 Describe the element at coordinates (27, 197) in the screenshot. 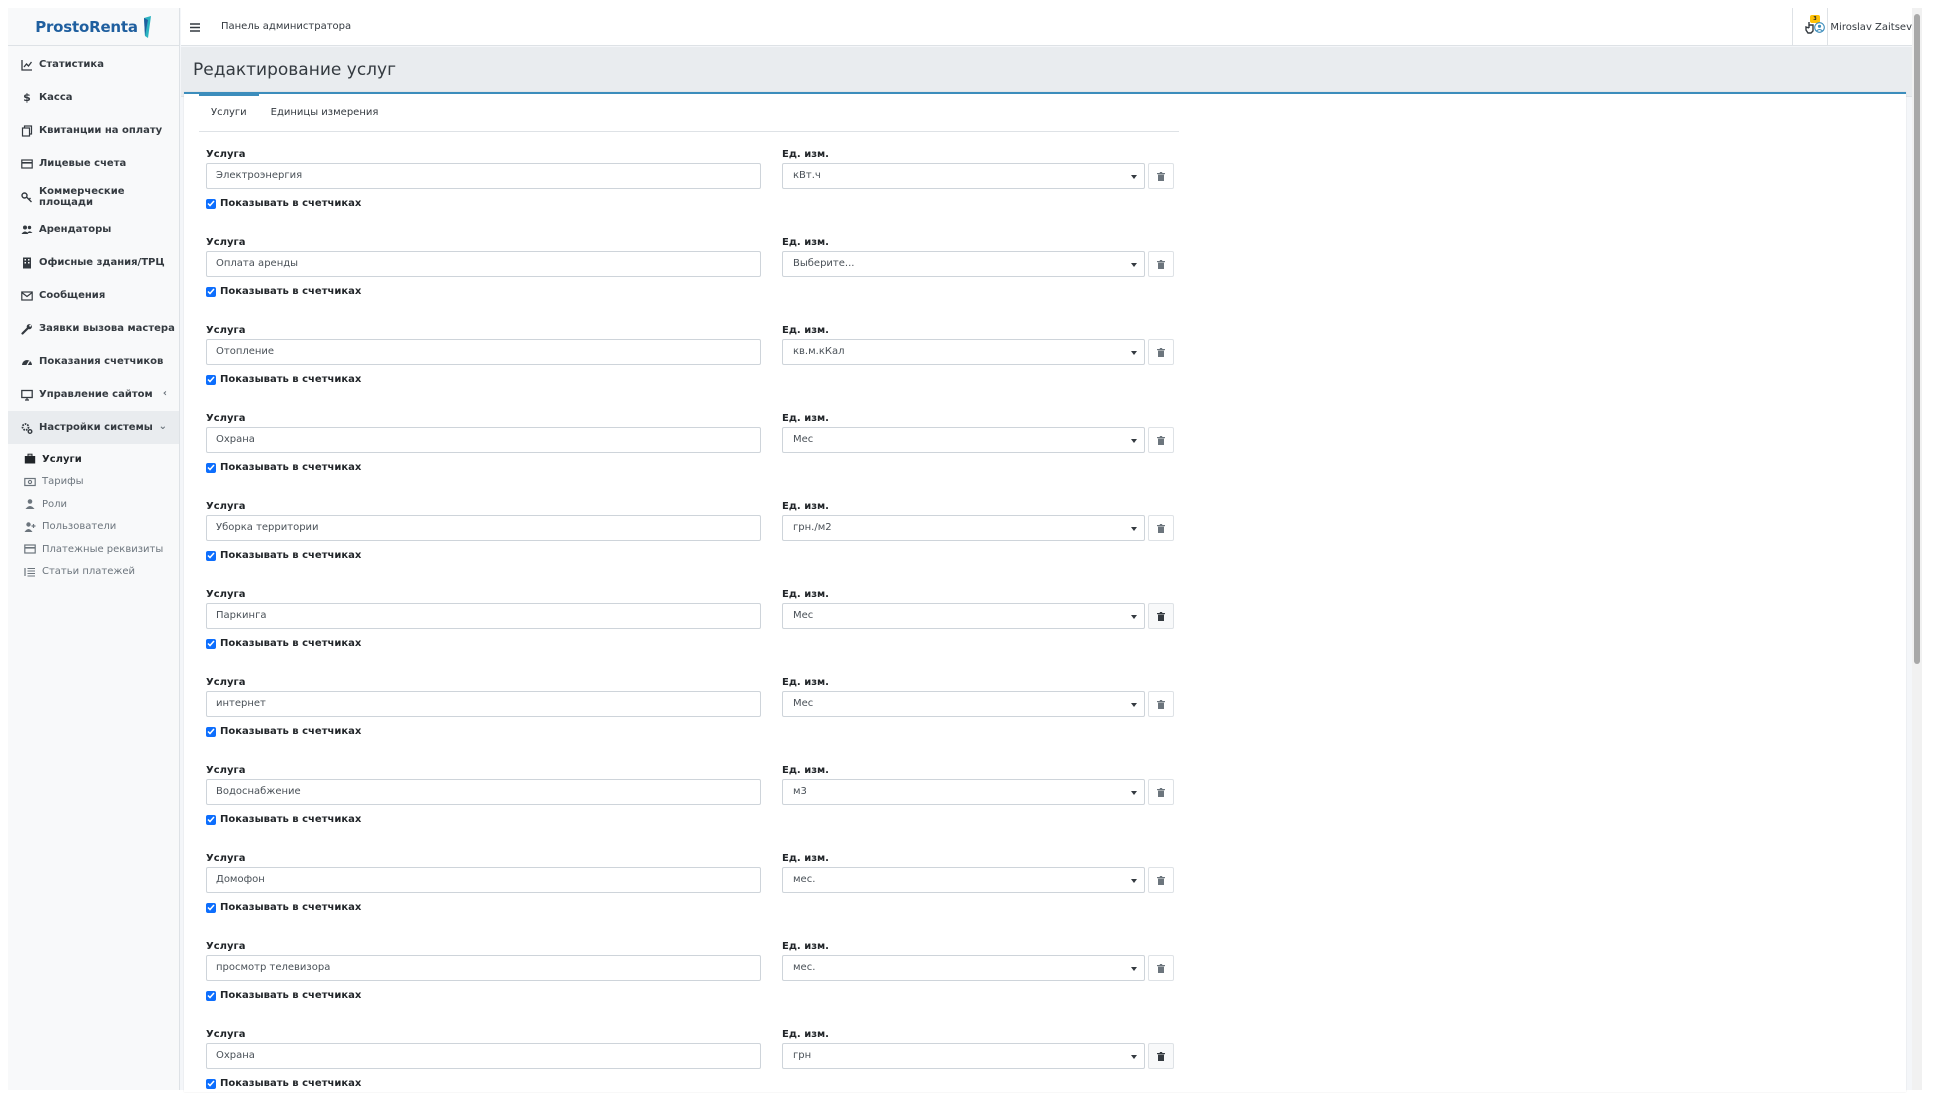

I see `key-icon` at that location.